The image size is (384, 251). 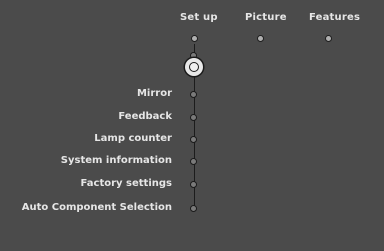 What do you see at coordinates (193, 139) in the screenshot?
I see `menu-item-lamp-counter-dot-icon` at bounding box center [193, 139].